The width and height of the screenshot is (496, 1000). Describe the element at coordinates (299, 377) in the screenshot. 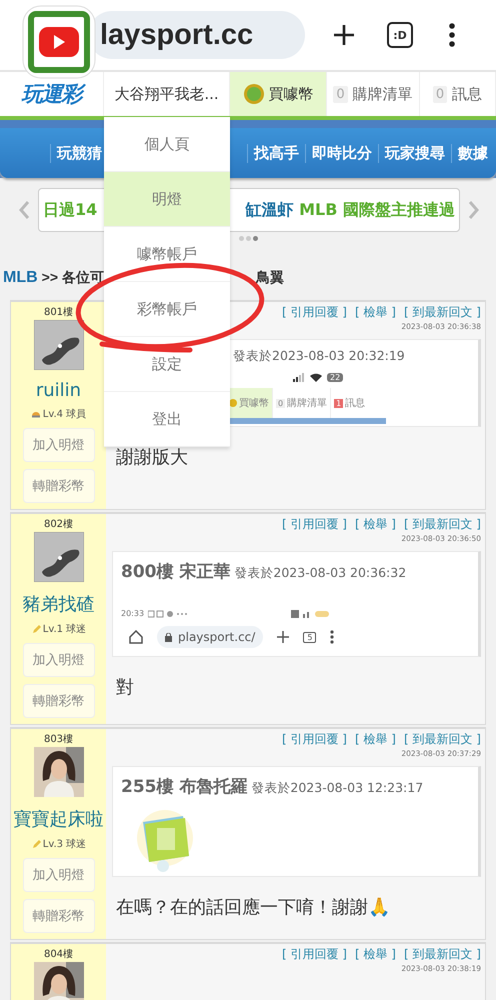

I see `signal-icon` at that location.